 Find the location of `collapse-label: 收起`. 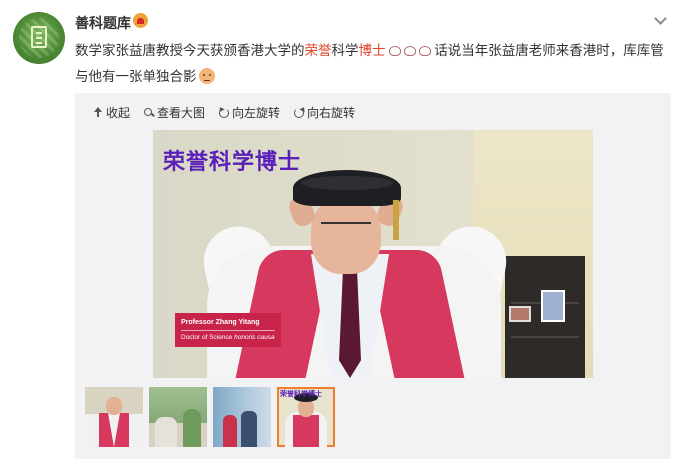

collapse-label: 收起 is located at coordinates (118, 112).